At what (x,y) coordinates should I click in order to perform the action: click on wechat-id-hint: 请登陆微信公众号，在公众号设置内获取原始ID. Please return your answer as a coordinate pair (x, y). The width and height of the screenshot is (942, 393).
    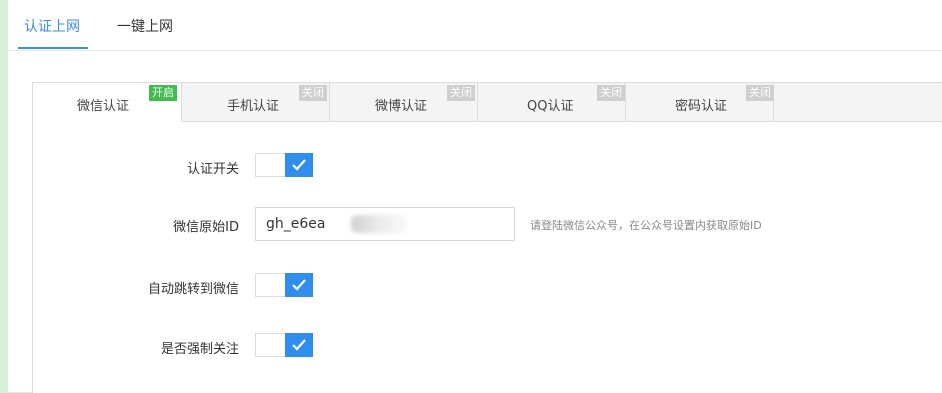
    Looking at the image, I should click on (646, 225).